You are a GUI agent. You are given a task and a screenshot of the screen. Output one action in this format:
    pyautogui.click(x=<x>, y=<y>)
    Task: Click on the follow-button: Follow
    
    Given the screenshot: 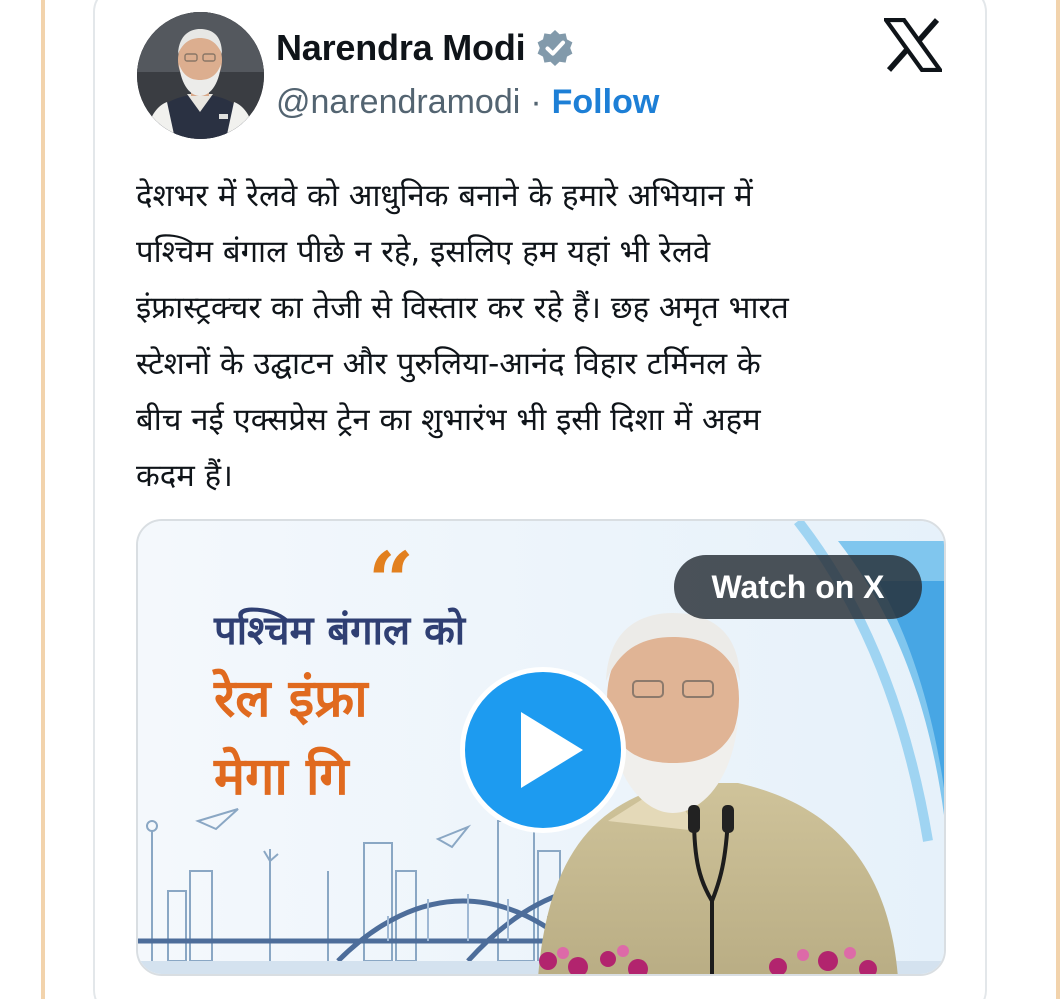 What is the action you would take?
    pyautogui.click(x=606, y=102)
    